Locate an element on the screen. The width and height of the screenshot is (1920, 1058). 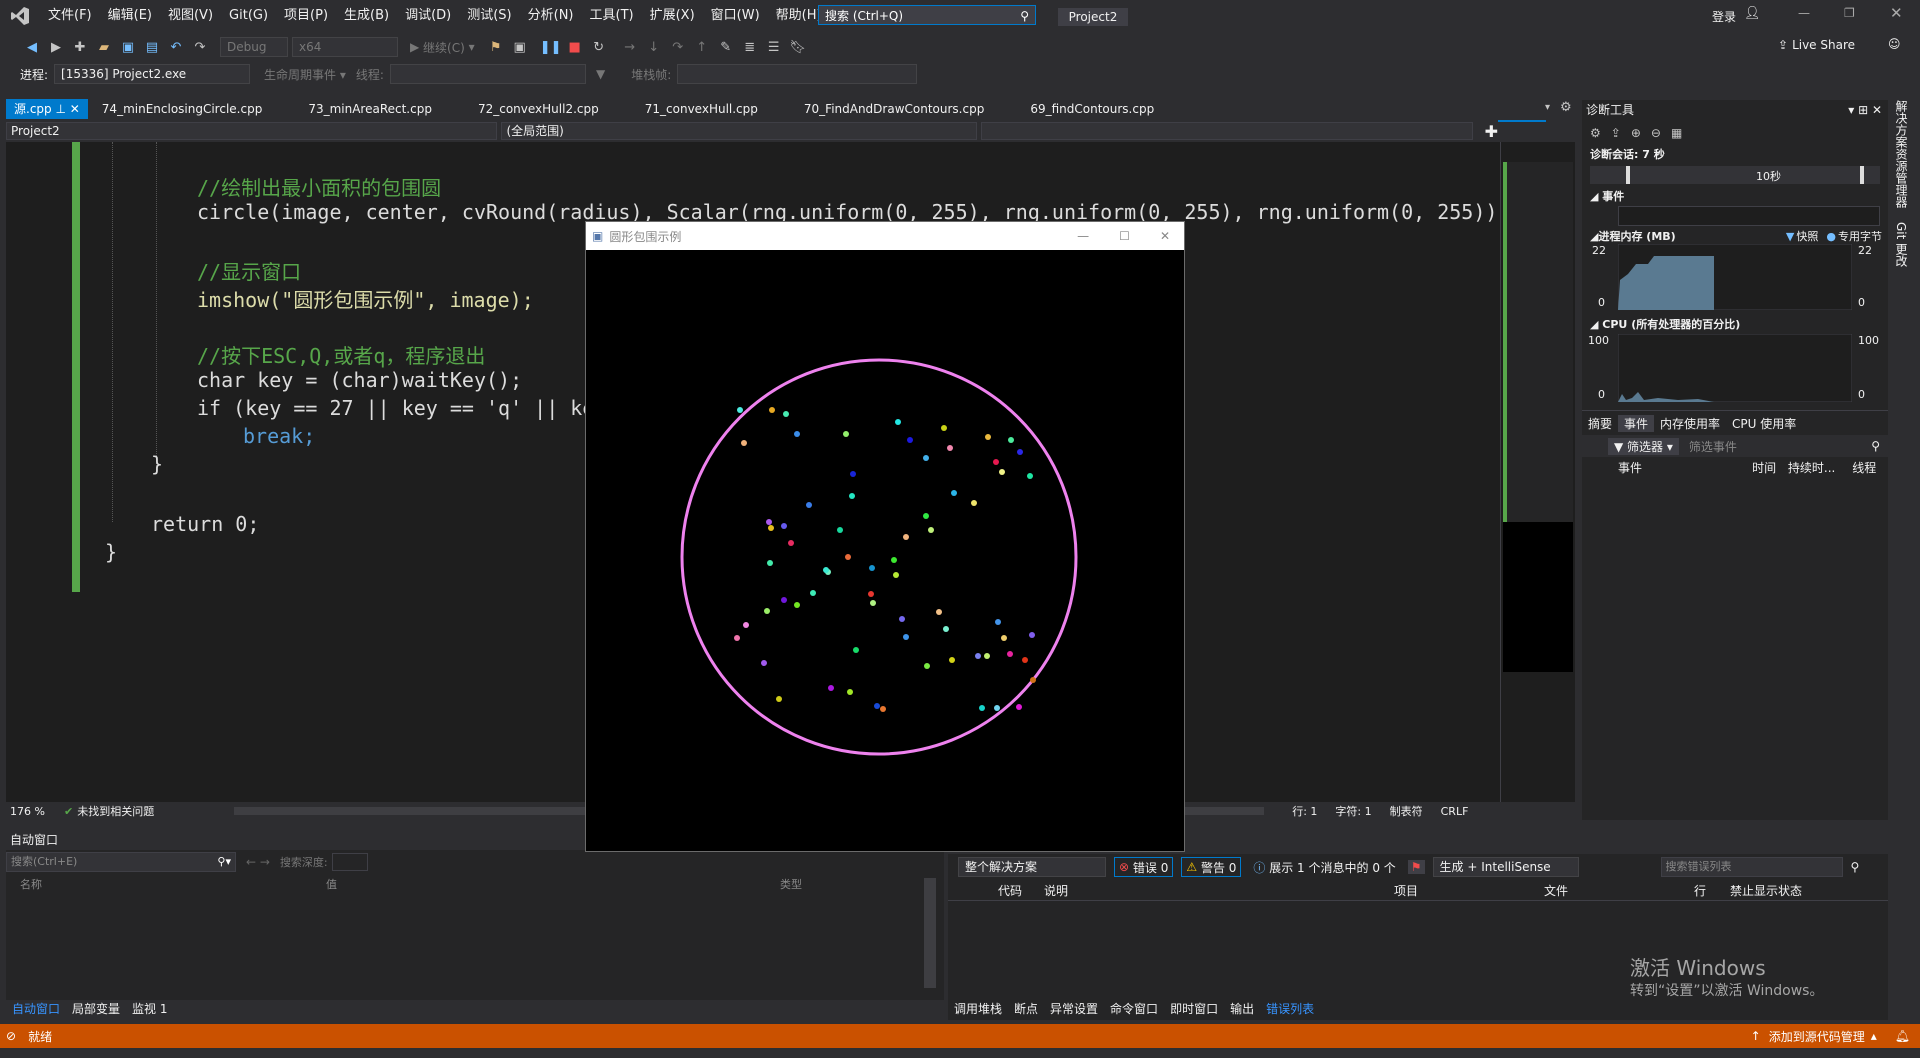
redo-icon: ↷ is located at coordinates (200, 47).